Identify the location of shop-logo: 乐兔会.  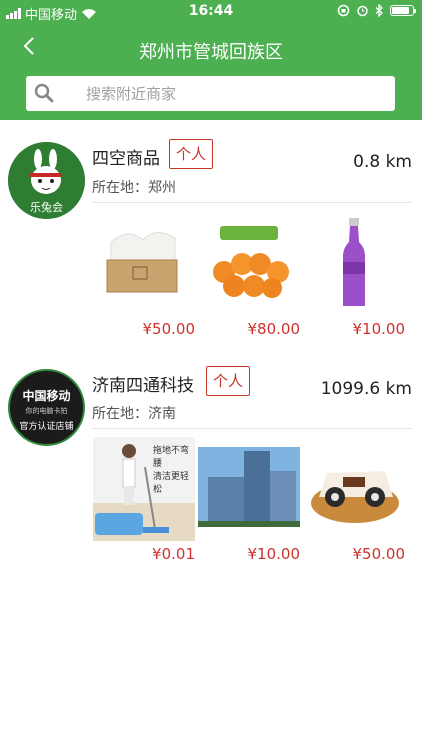
(46, 180).